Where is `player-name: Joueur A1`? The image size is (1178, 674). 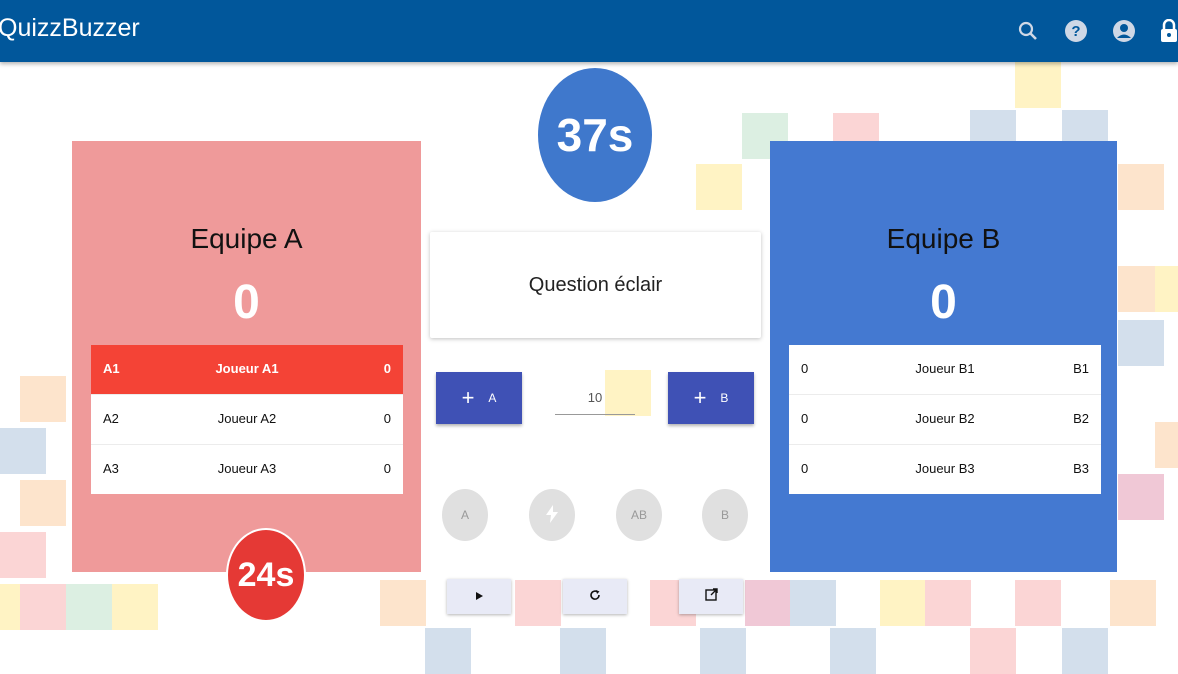
player-name: Joueur A1 is located at coordinates (247, 368).